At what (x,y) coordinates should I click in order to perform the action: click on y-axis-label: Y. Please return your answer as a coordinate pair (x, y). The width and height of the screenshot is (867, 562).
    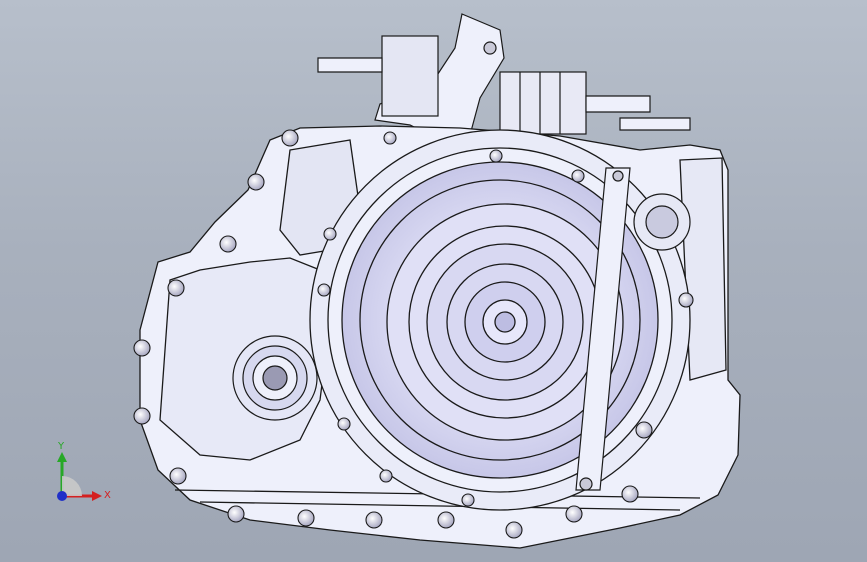
    Looking at the image, I should click on (61, 446).